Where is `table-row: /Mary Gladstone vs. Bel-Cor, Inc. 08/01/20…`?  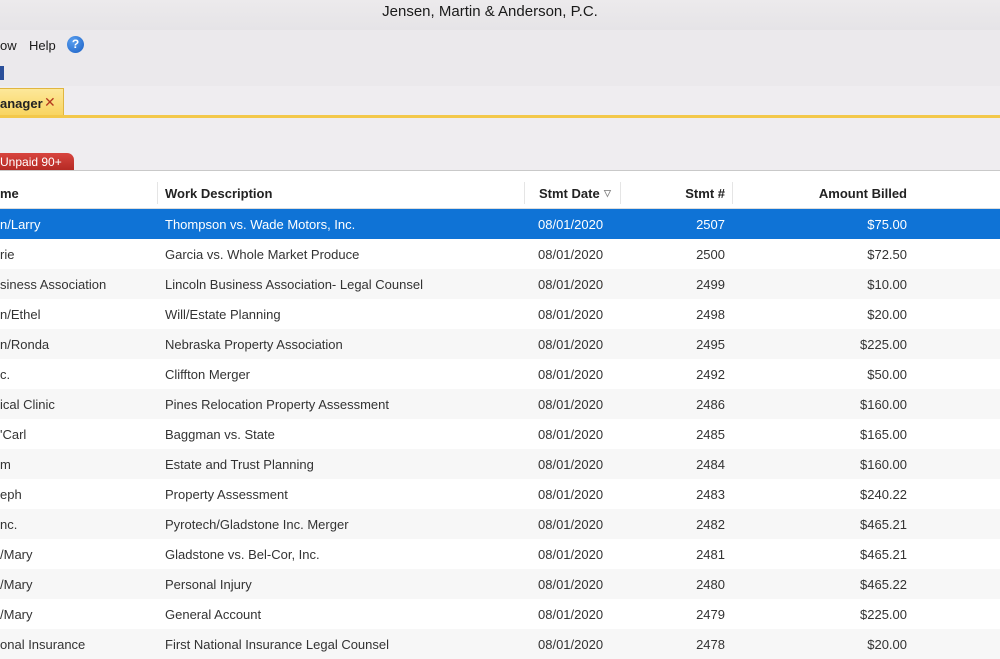
table-row: /Mary Gladstone vs. Bel-Cor, Inc. 08/01/20… is located at coordinates (500, 554).